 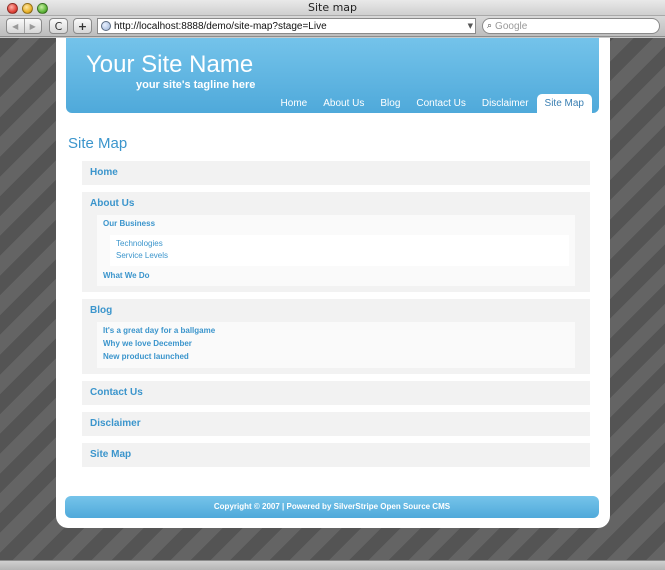 What do you see at coordinates (343, 103) in the screenshot?
I see `nav-about-us: About Us` at bounding box center [343, 103].